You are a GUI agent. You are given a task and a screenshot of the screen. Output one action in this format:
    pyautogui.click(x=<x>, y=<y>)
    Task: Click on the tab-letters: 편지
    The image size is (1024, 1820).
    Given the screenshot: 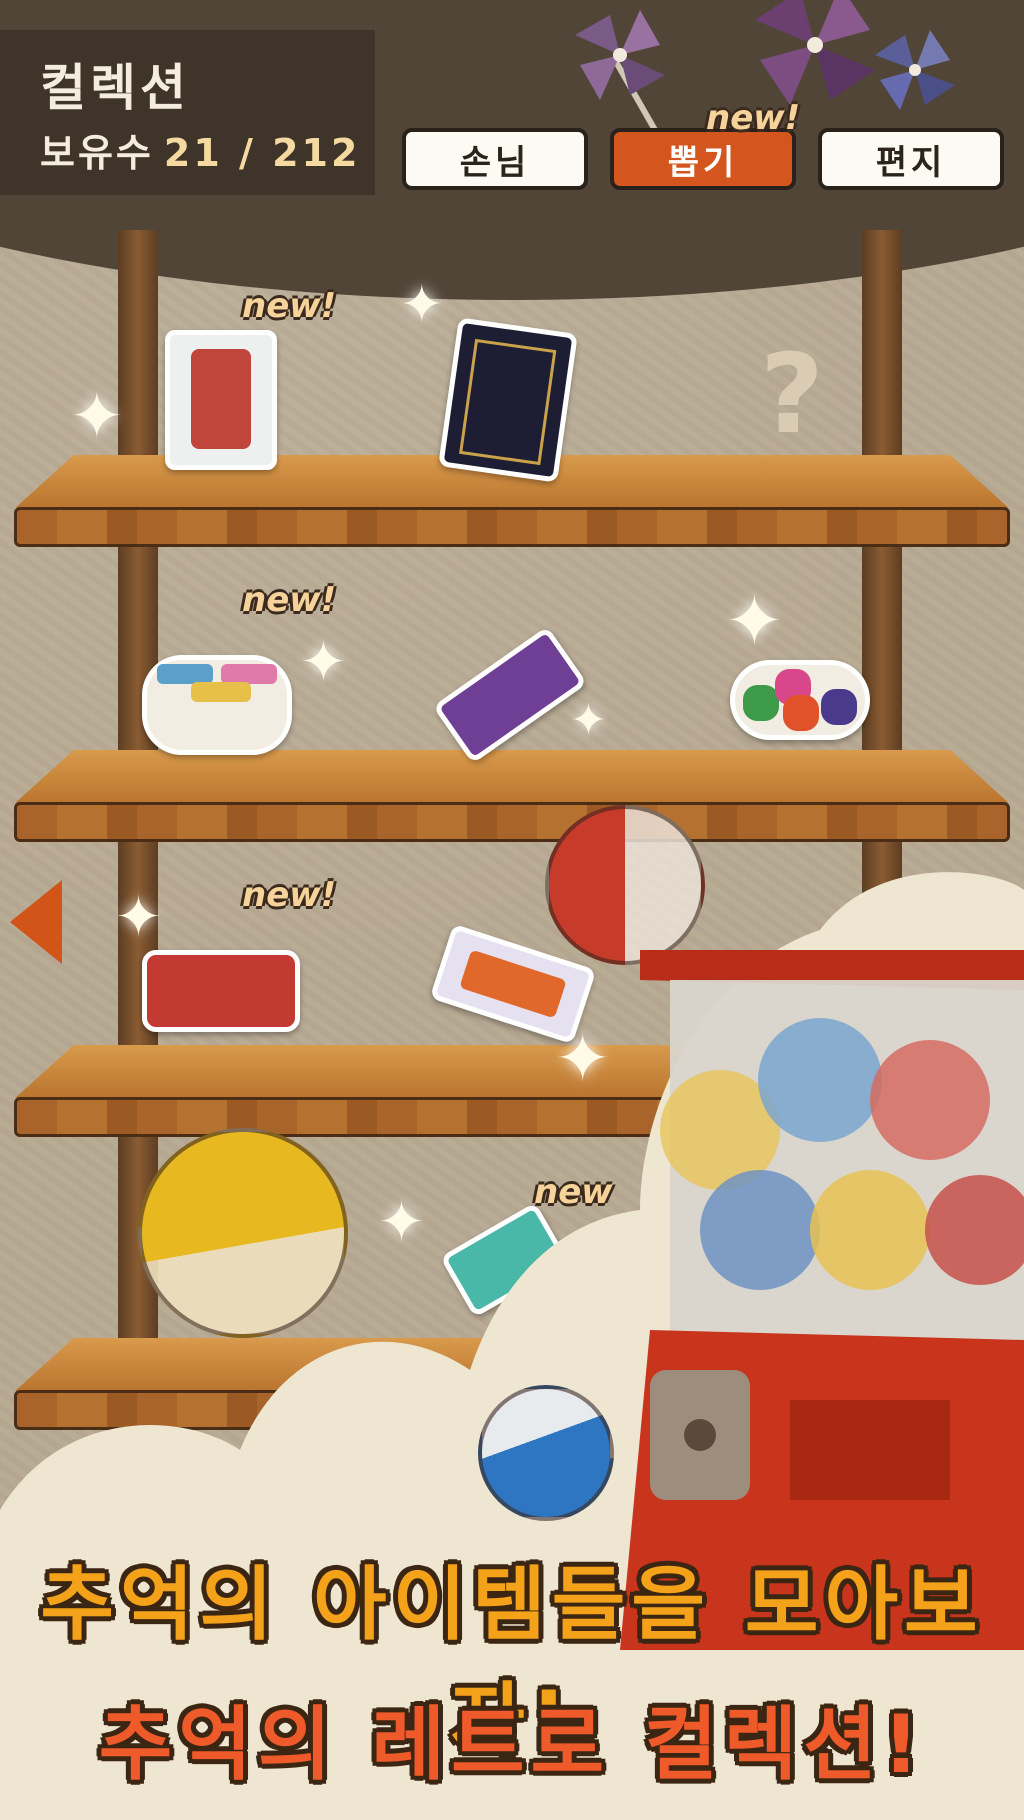 What is the action you would take?
    pyautogui.click(x=911, y=159)
    